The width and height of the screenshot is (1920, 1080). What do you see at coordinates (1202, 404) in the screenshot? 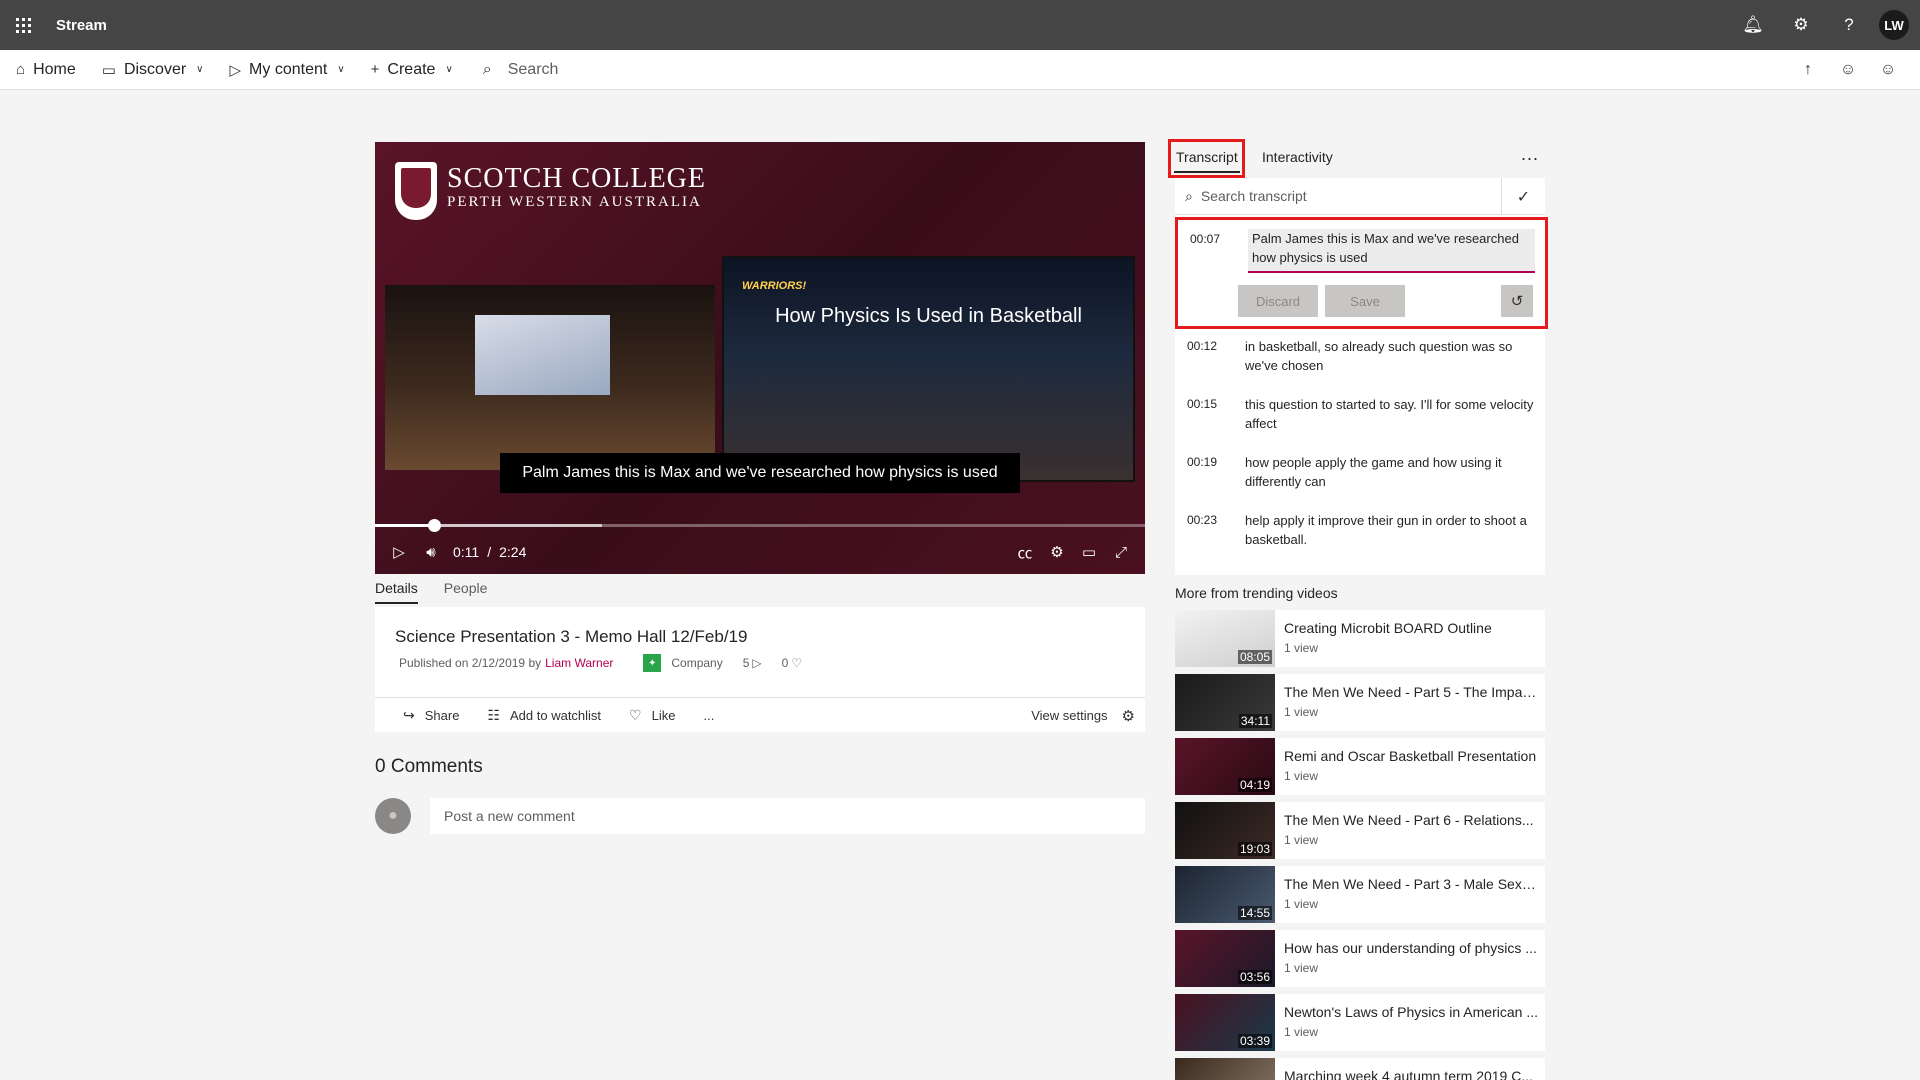
I see `transcript-time: 00:15` at bounding box center [1202, 404].